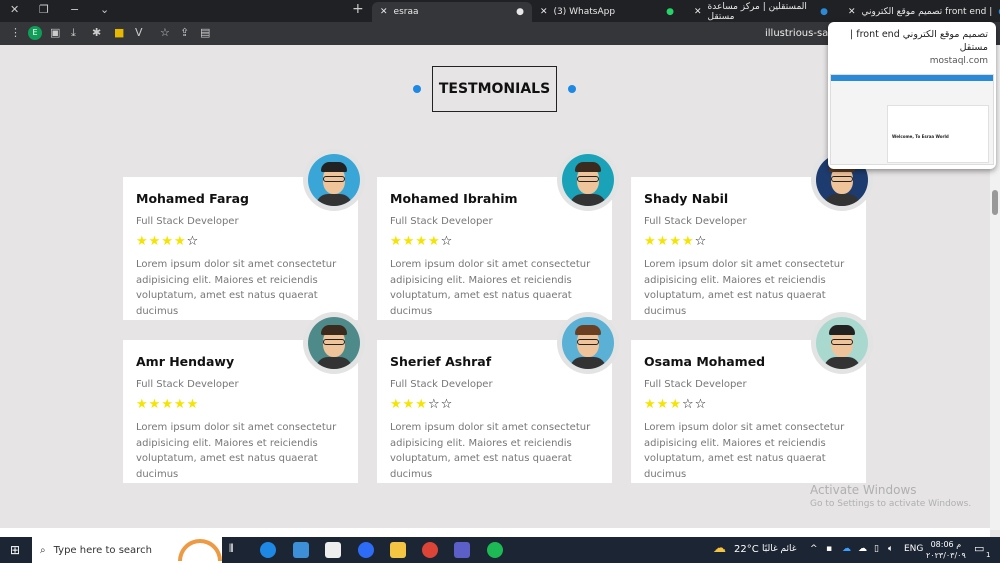 This screenshot has width=1000, height=563. What do you see at coordinates (15, 32) in the screenshot?
I see `menu-icon: ⋮` at bounding box center [15, 32].